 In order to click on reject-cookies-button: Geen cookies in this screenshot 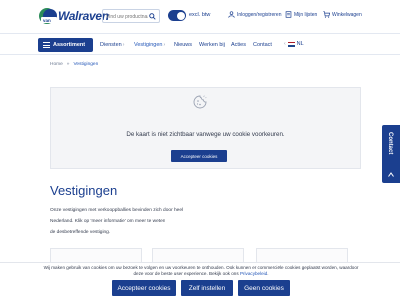, I will do `click(264, 288)`.